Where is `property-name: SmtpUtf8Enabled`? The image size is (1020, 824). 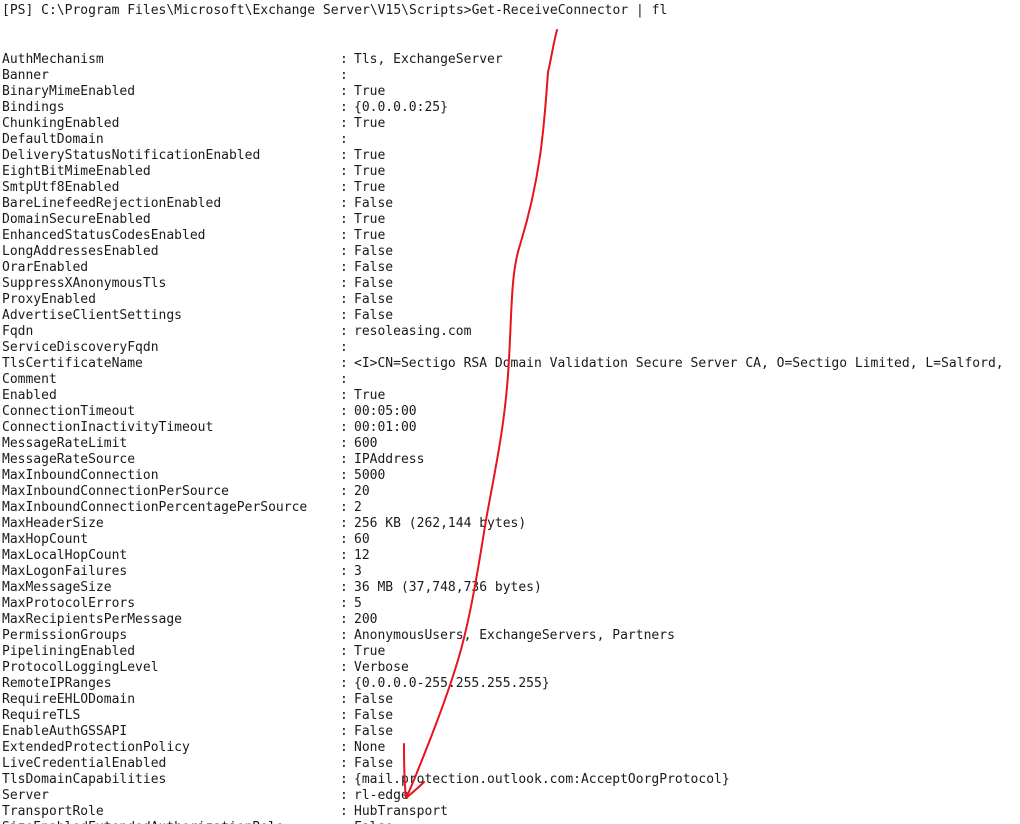
property-name: SmtpUtf8Enabled is located at coordinates (61, 187).